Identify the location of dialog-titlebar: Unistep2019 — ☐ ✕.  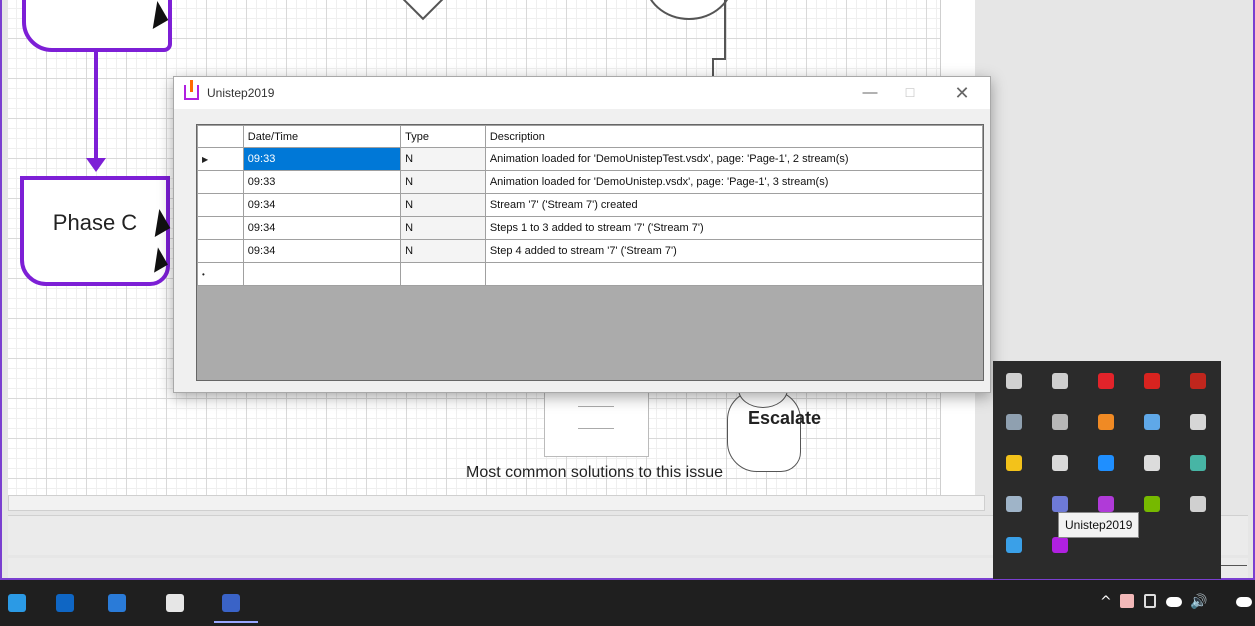
(582, 93).